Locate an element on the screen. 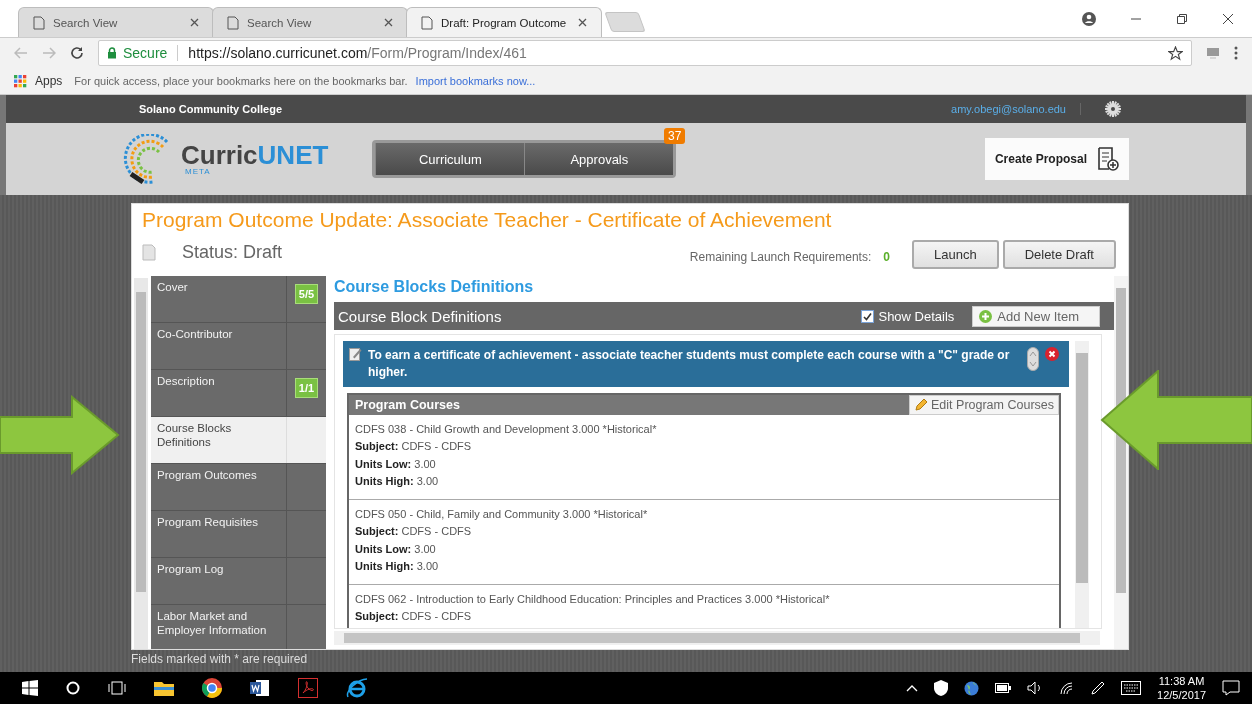 This screenshot has width=1252, height=704. course-title: CDFS 038 - Child Growth and Development 3.000 *Historical* is located at coordinates (506, 429).